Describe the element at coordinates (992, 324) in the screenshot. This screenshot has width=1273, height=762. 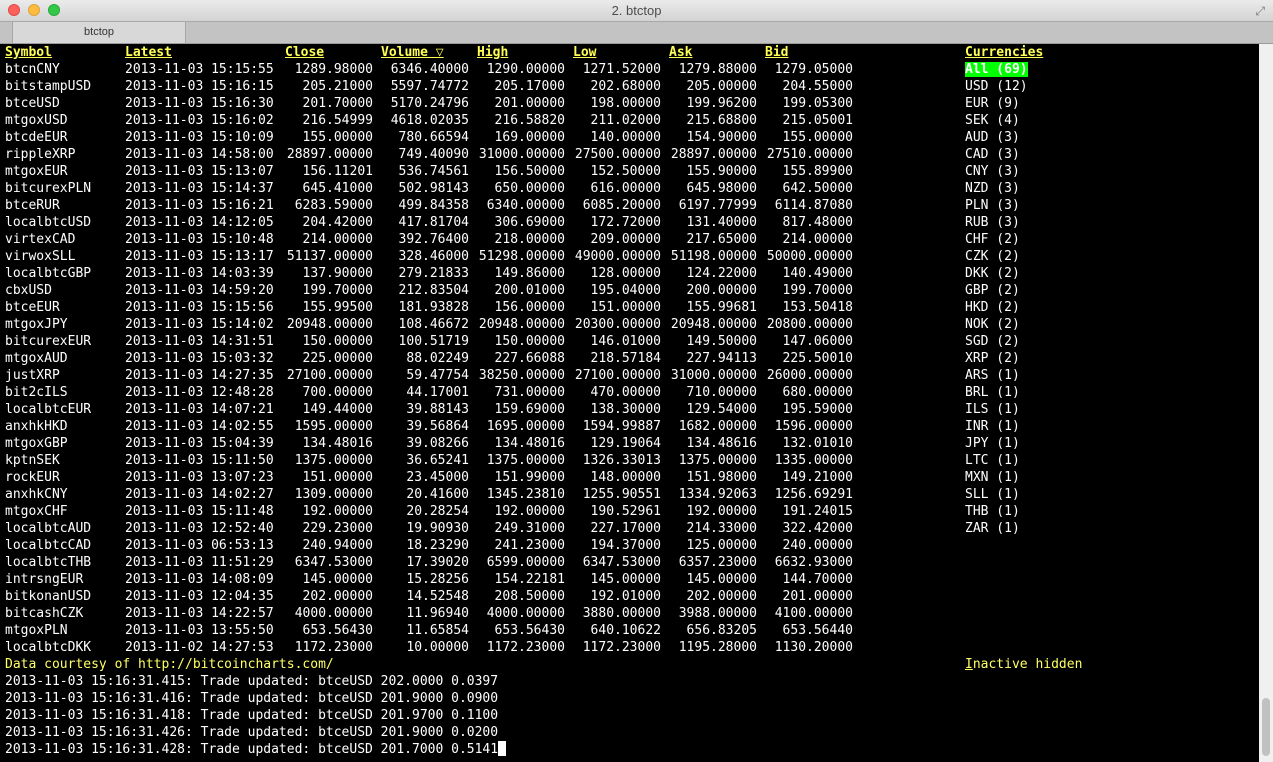
I see `currency-item: NOK (2)` at that location.